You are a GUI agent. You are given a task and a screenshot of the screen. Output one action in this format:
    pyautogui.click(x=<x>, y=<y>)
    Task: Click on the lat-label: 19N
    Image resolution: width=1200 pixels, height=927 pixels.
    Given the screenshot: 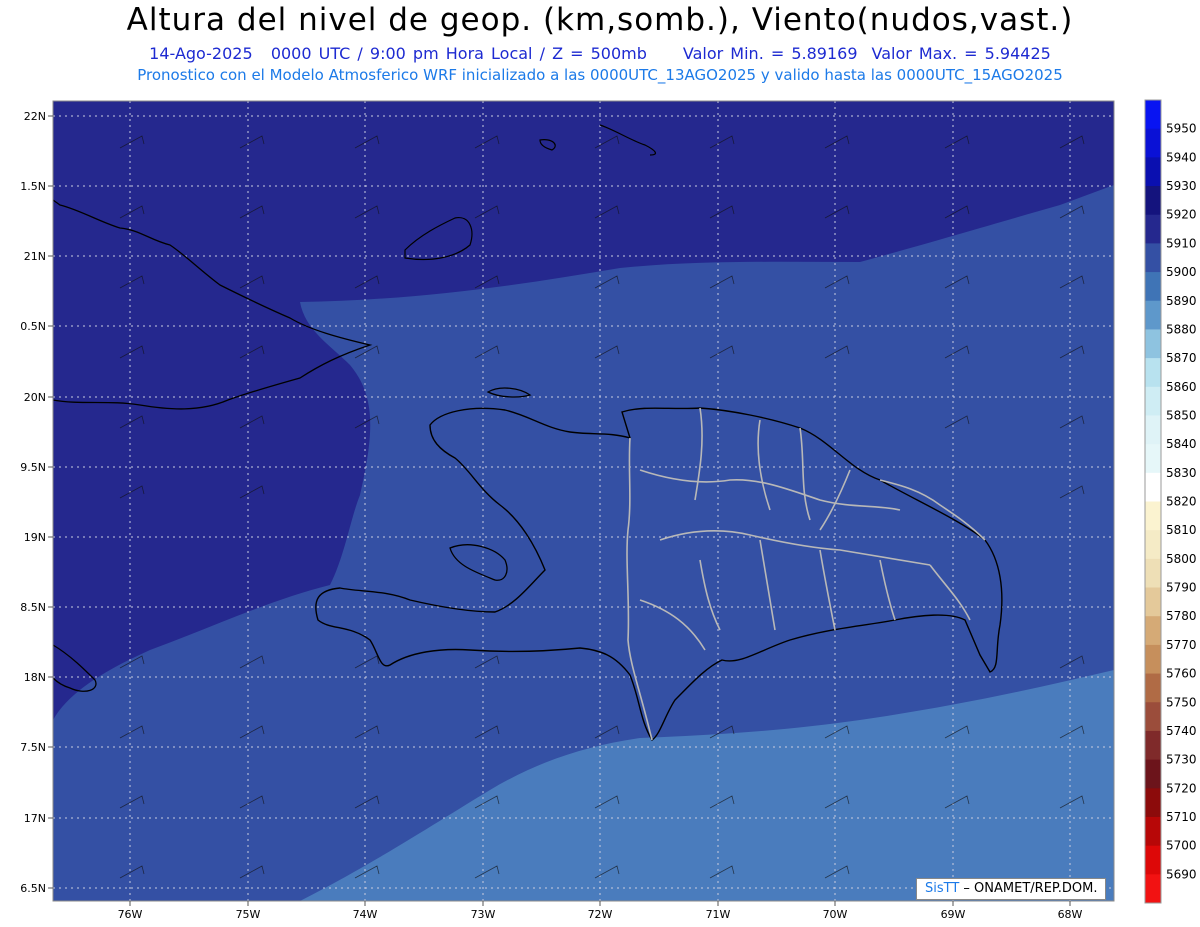 What is the action you would take?
    pyautogui.click(x=35, y=537)
    